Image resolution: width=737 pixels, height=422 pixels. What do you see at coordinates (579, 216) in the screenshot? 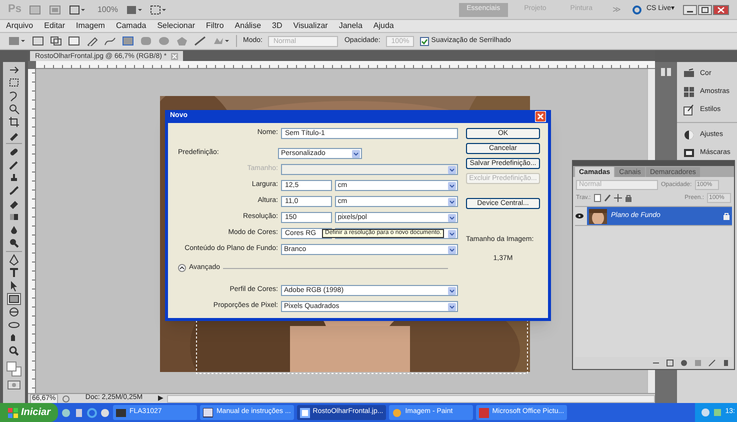
I see `eye-icon` at bounding box center [579, 216].